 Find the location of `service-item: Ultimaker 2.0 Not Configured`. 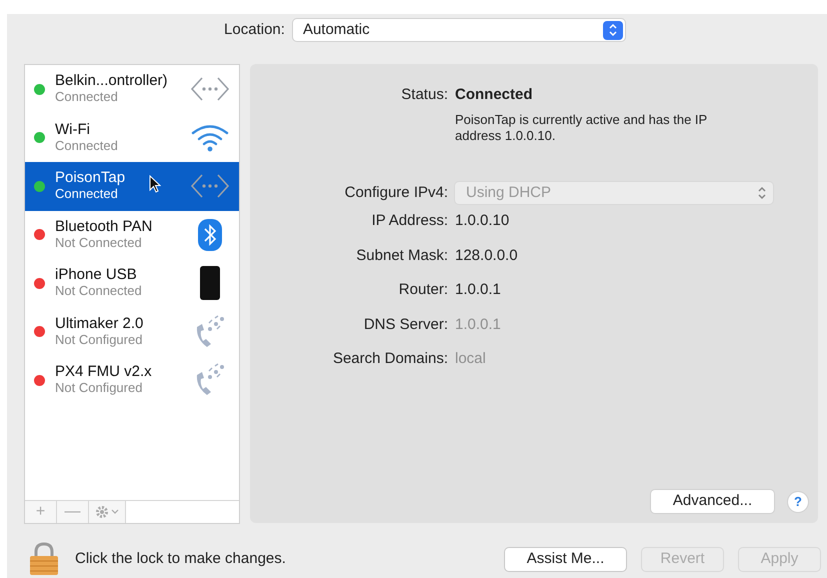

service-item: Ultimaker 2.0 Not Configured is located at coordinates (132, 332).